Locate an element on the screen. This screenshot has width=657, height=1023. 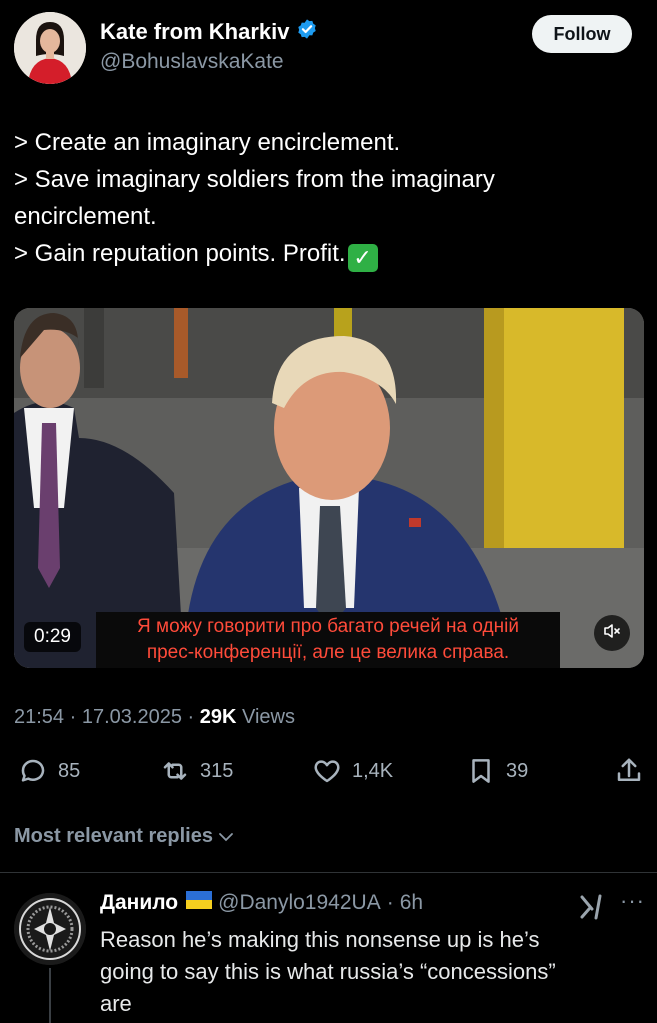
bookmark-count: 39 is located at coordinates (517, 770).